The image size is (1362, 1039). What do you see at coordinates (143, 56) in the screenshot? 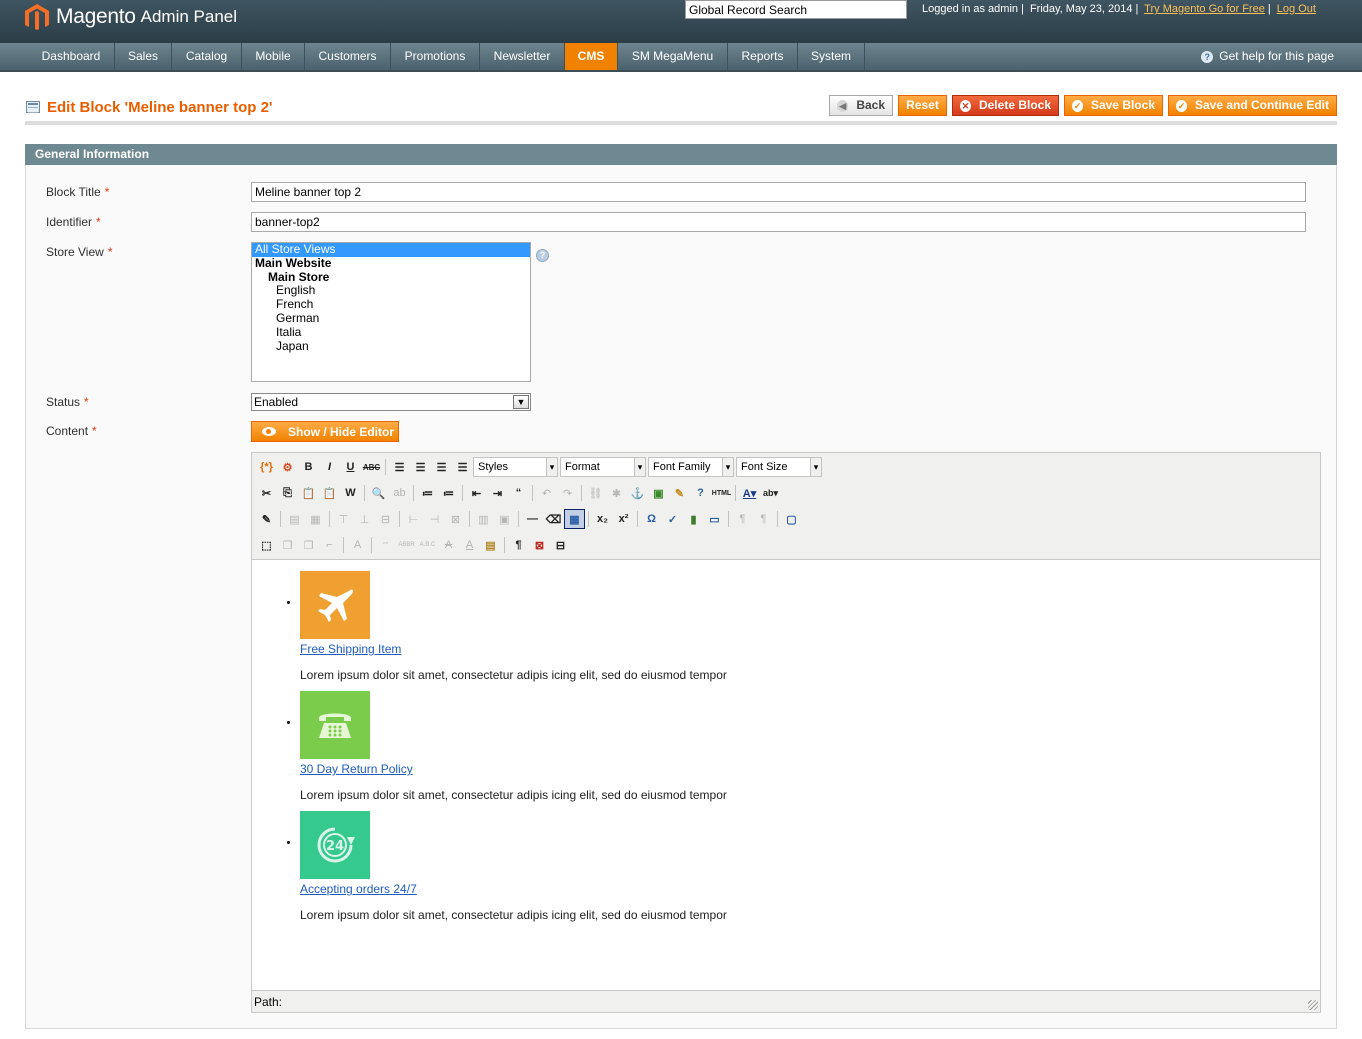
I see `nav-sales: Sales` at bounding box center [143, 56].